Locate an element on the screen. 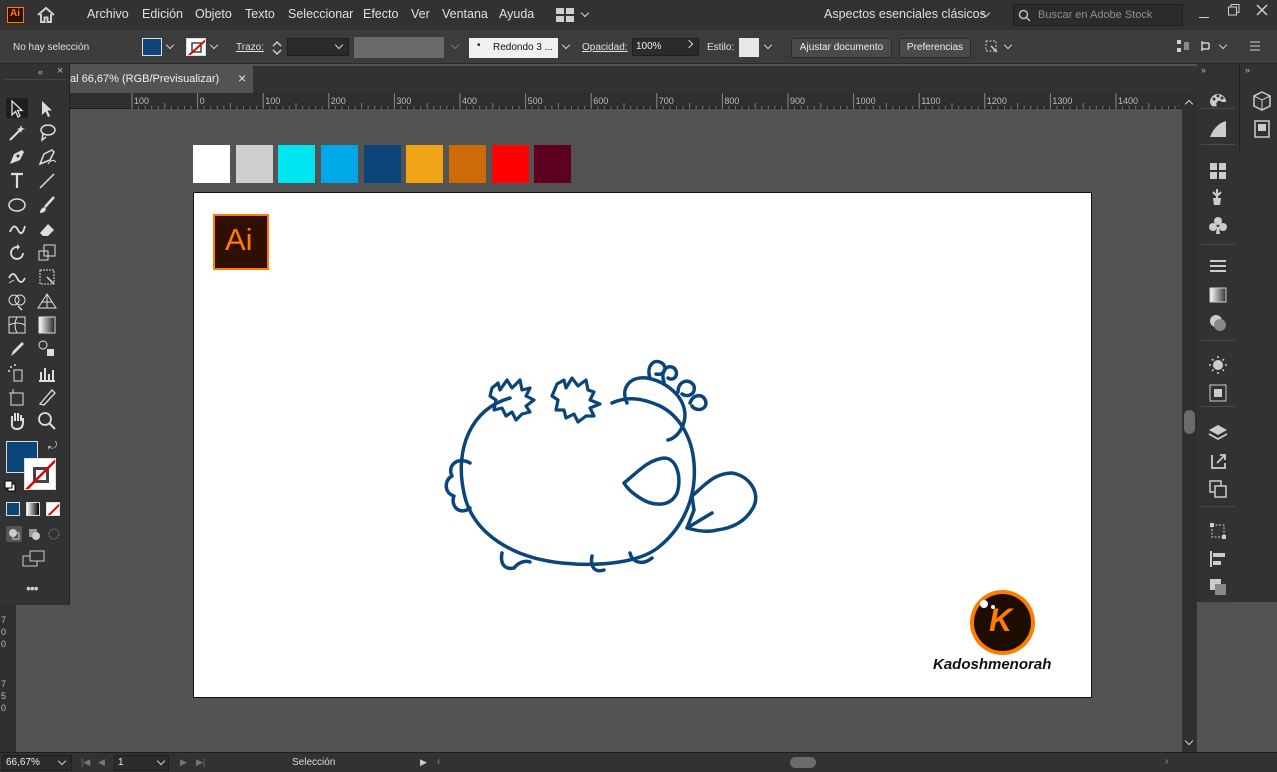 The image size is (1277, 772). last-artboard-icon: ▶| is located at coordinates (200, 762).